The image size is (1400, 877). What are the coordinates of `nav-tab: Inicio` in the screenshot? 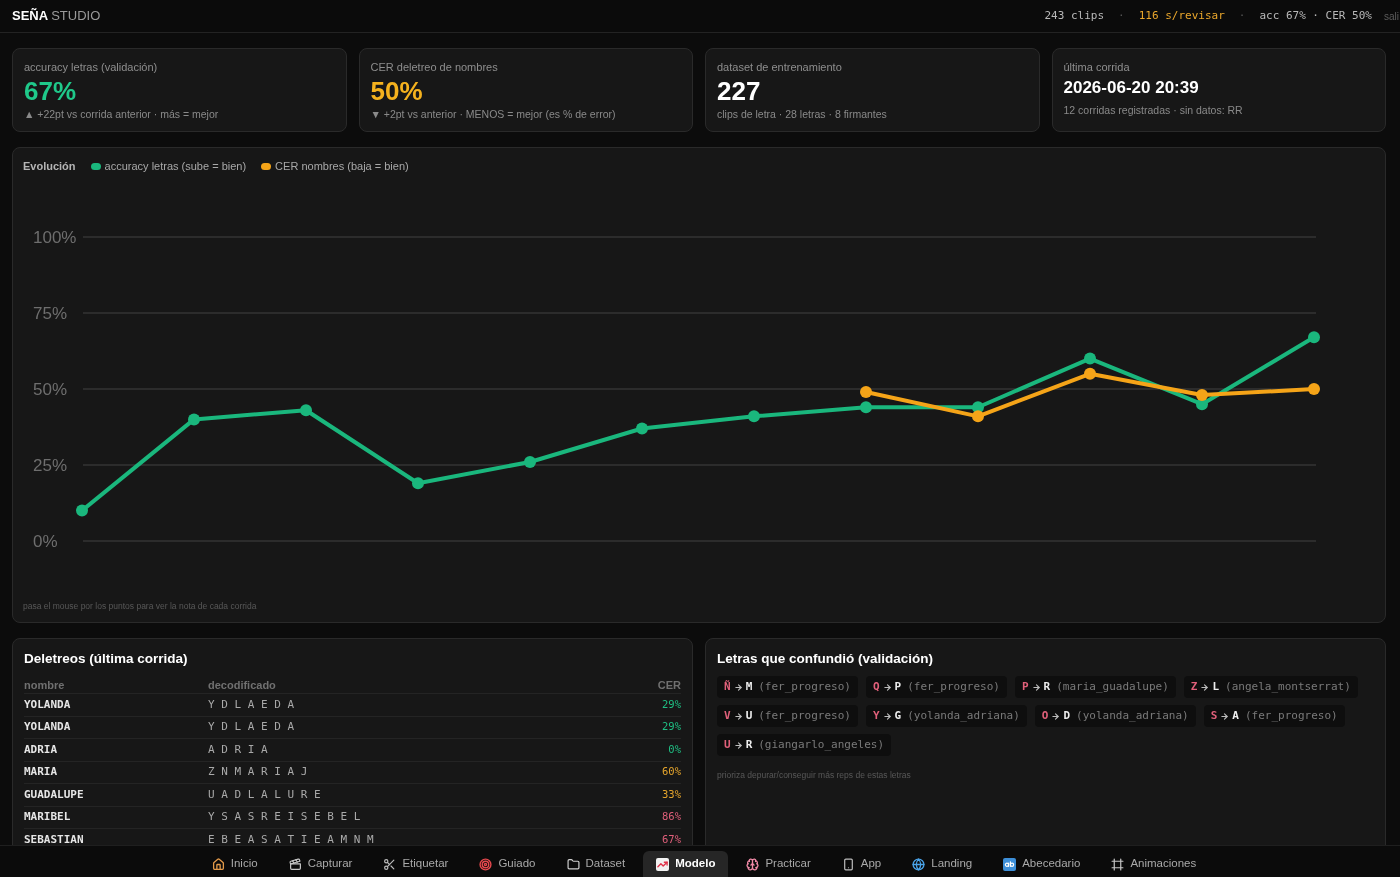 It's located at (234, 864).